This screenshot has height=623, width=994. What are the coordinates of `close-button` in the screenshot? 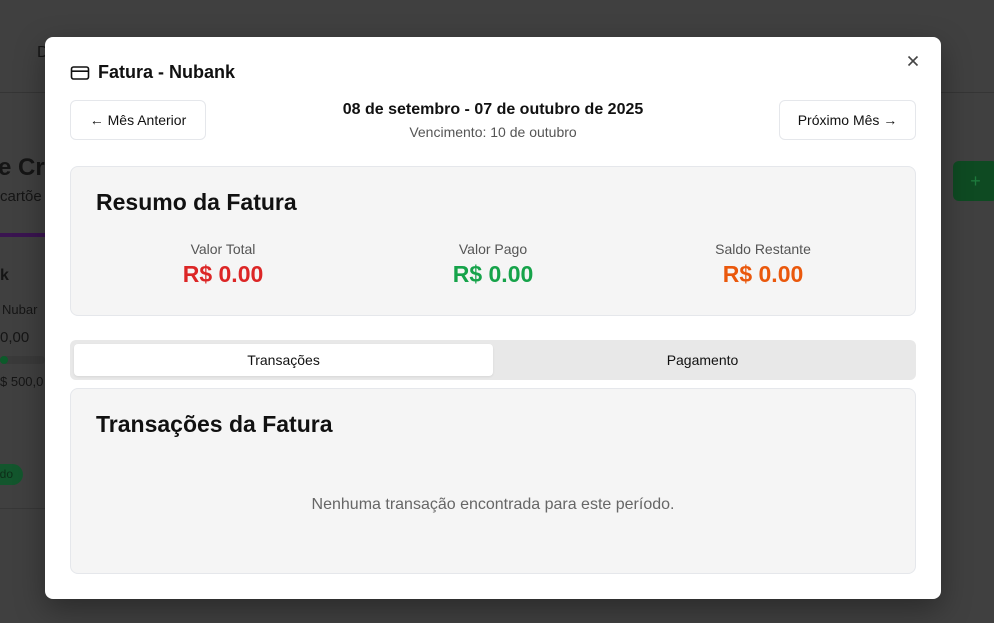 It's located at (913, 63).